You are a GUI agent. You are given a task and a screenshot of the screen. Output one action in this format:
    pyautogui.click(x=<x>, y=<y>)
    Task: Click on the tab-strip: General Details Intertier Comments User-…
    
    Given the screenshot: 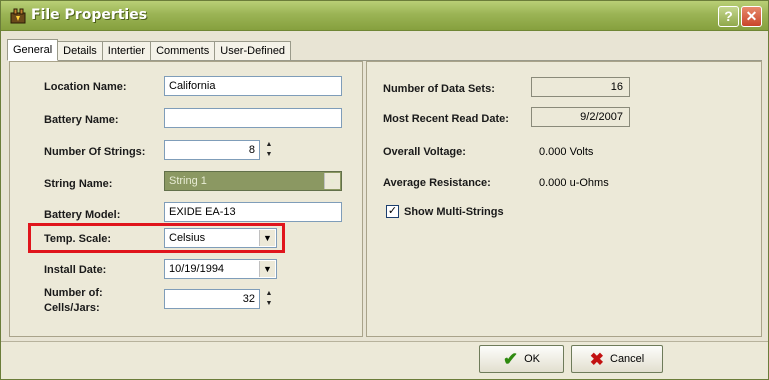 What is the action you would take?
    pyautogui.click(x=149, y=50)
    